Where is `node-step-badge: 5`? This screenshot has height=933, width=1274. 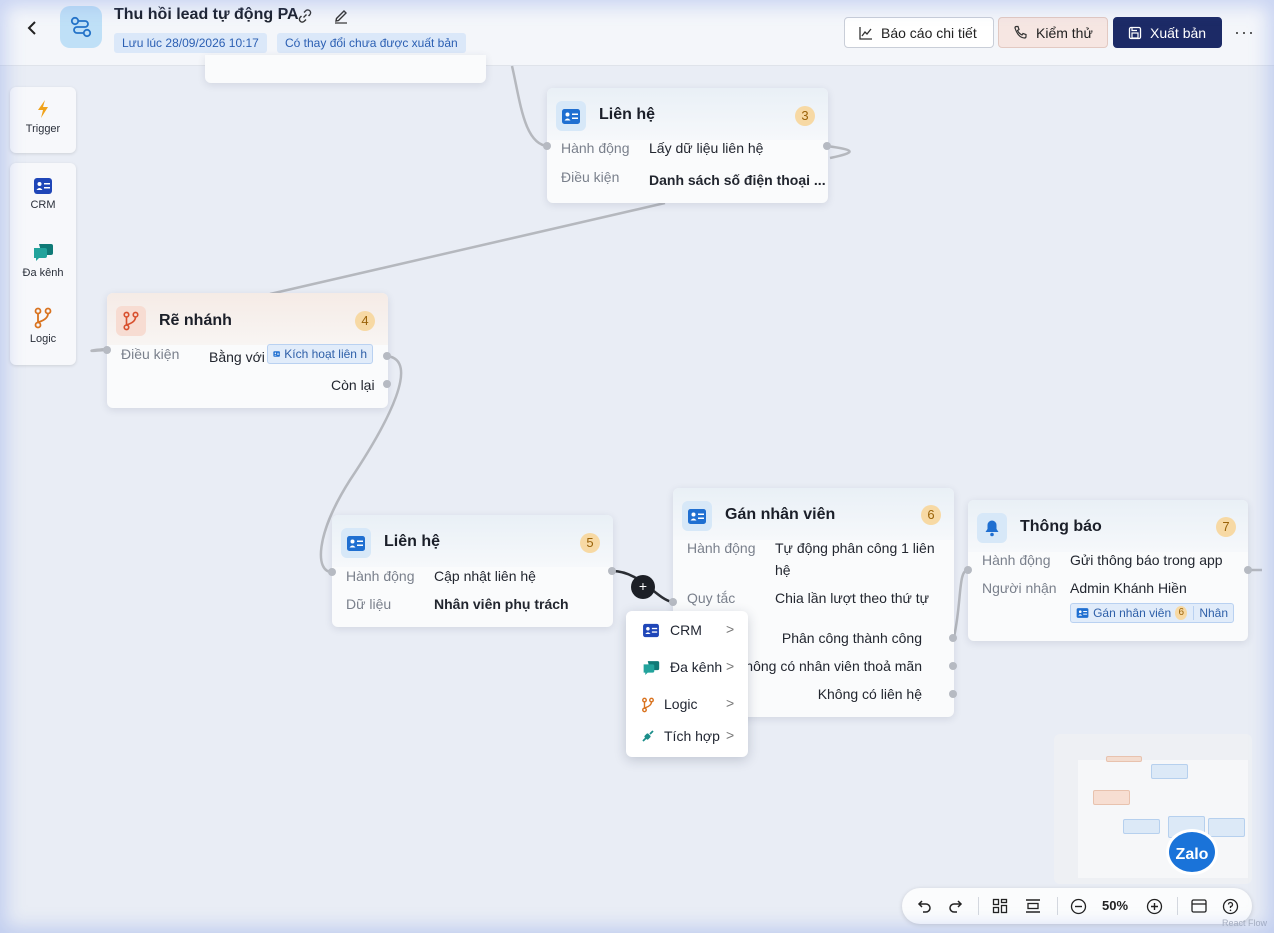
node-step-badge: 5 is located at coordinates (590, 543).